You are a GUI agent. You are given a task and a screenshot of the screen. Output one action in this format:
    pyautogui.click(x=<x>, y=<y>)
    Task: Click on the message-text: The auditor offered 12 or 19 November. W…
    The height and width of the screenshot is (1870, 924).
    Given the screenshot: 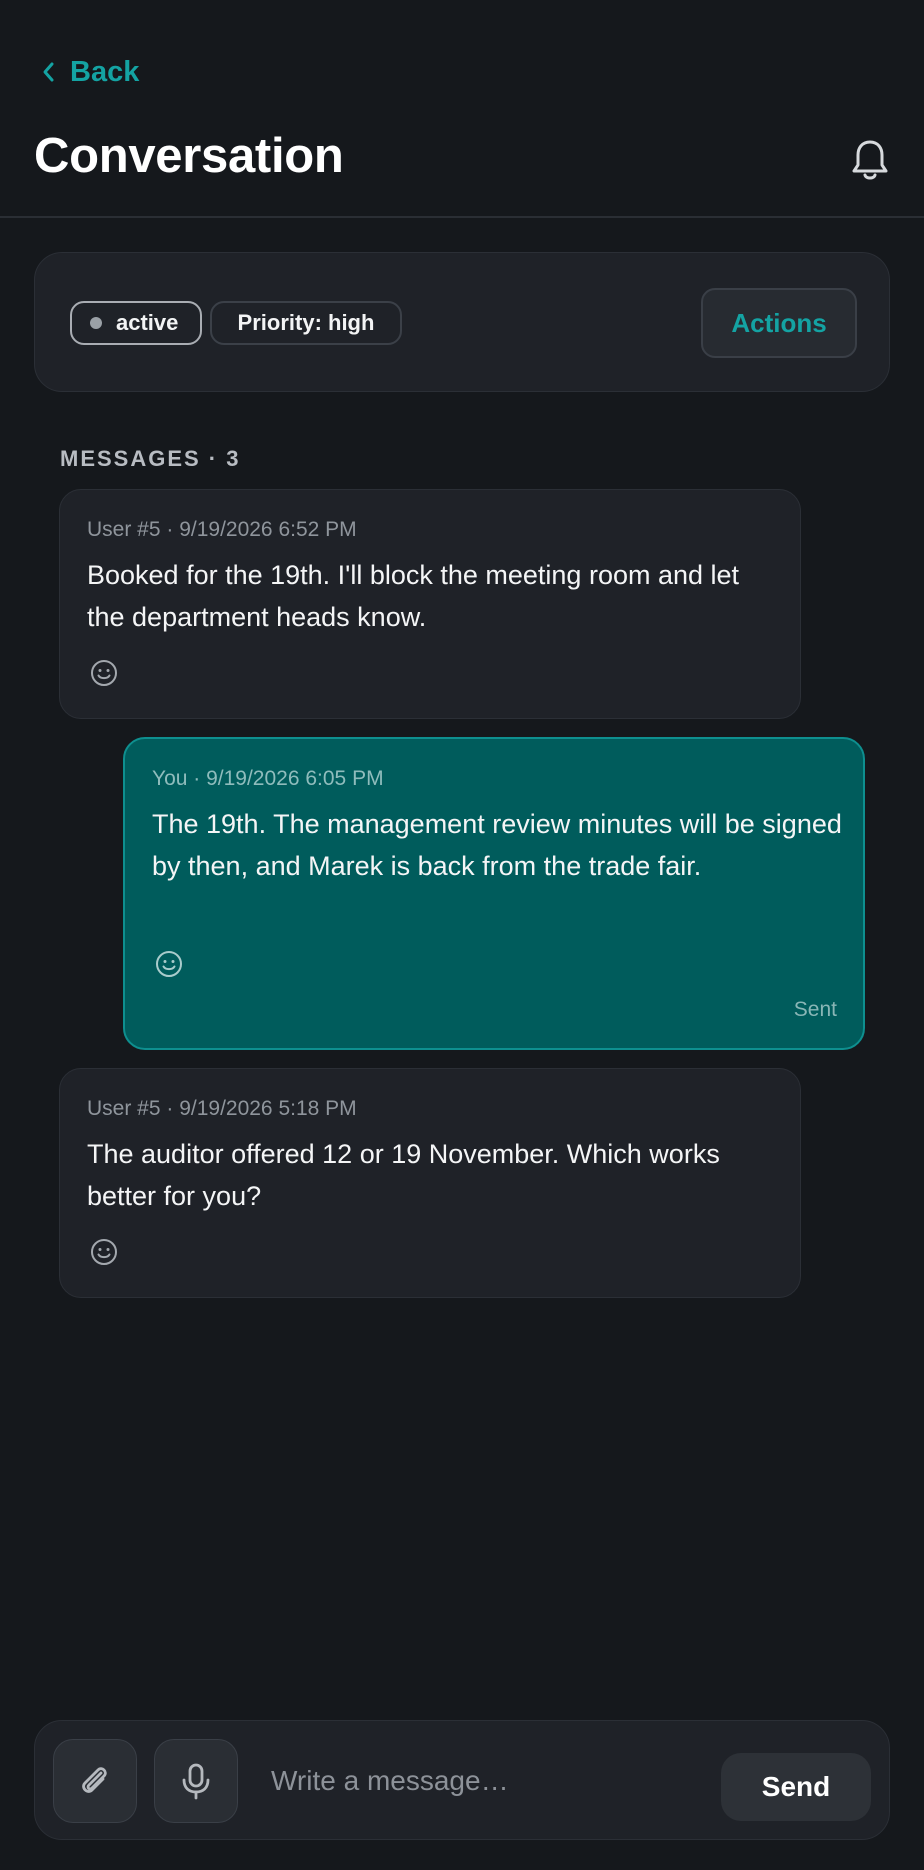 What is the action you would take?
    pyautogui.click(x=403, y=1175)
    